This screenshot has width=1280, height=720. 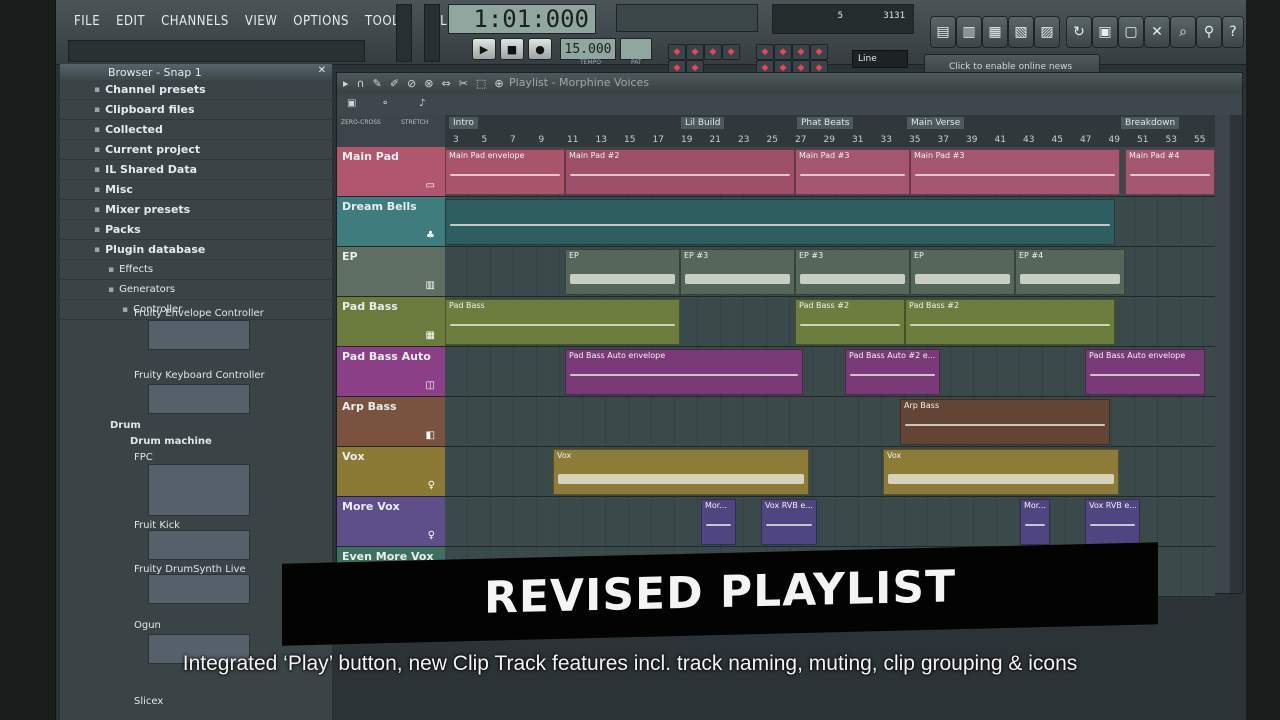 What do you see at coordinates (430, 335) in the screenshot?
I see `track-icon: ▦` at bounding box center [430, 335].